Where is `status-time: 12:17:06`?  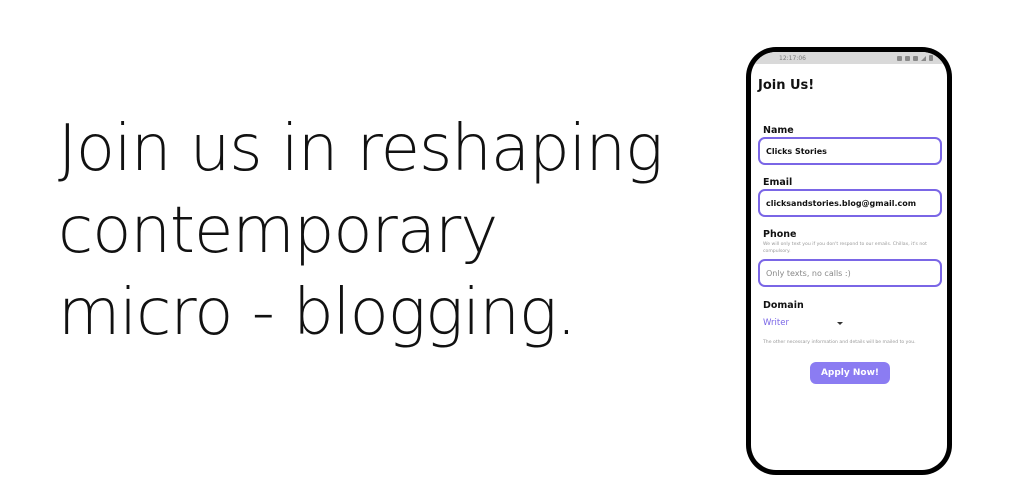
status-time: 12:17:06 is located at coordinates (792, 58).